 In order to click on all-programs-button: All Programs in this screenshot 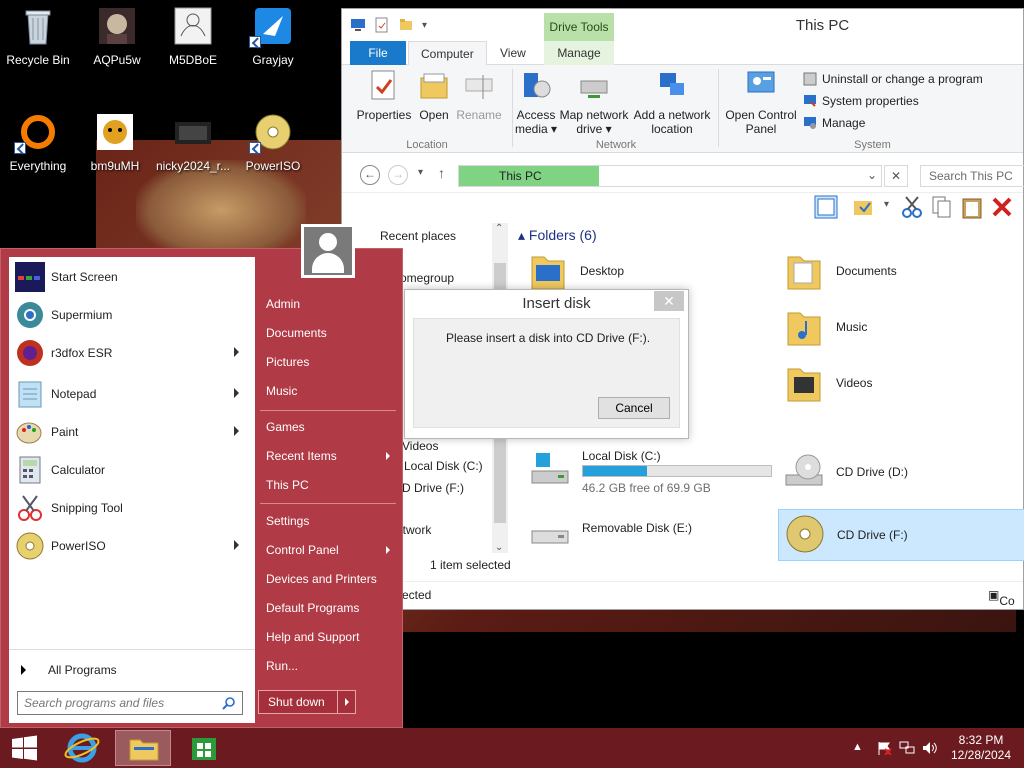, I will do `click(69, 670)`.